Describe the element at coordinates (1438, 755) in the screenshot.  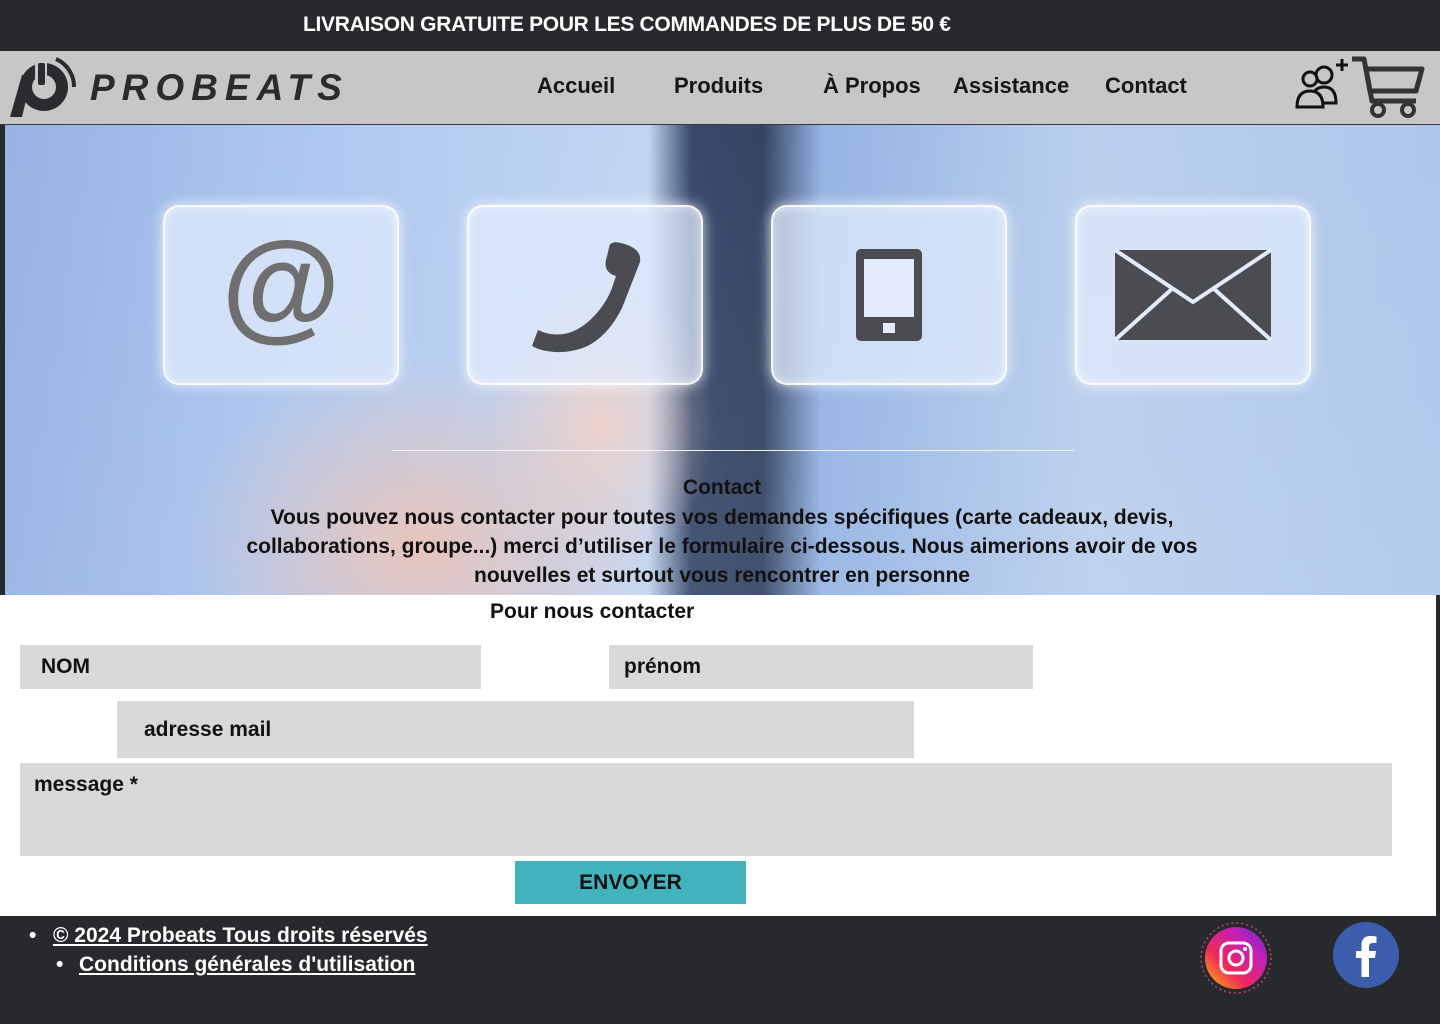
I see `page-right-edge` at that location.